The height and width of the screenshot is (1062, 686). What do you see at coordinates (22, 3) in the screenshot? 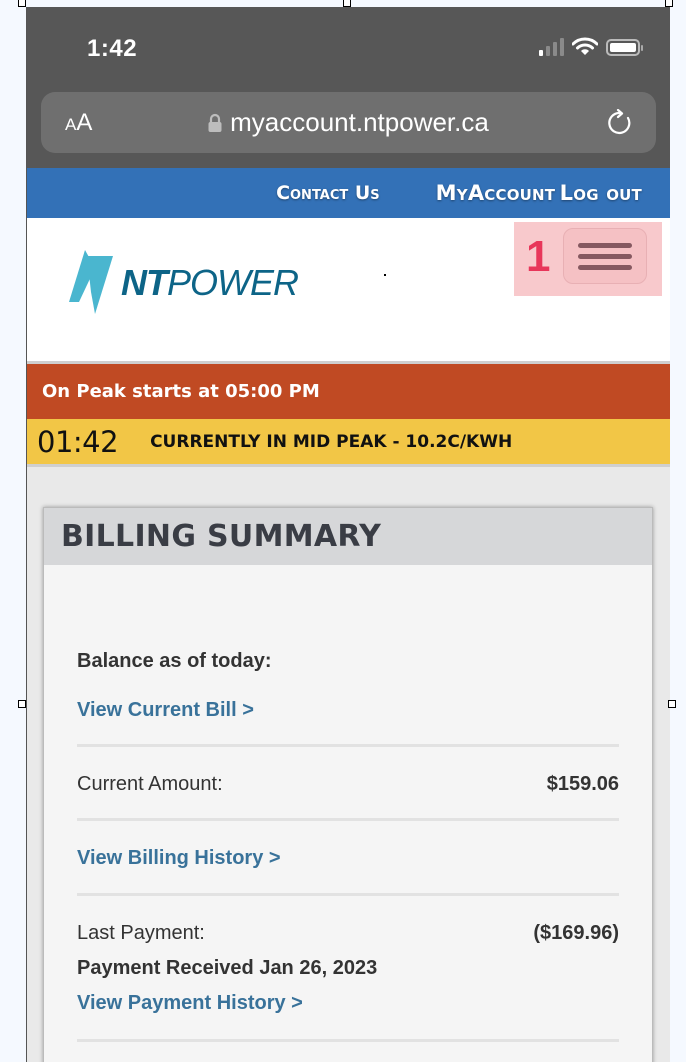
I see `resize-handle-top-left` at bounding box center [22, 3].